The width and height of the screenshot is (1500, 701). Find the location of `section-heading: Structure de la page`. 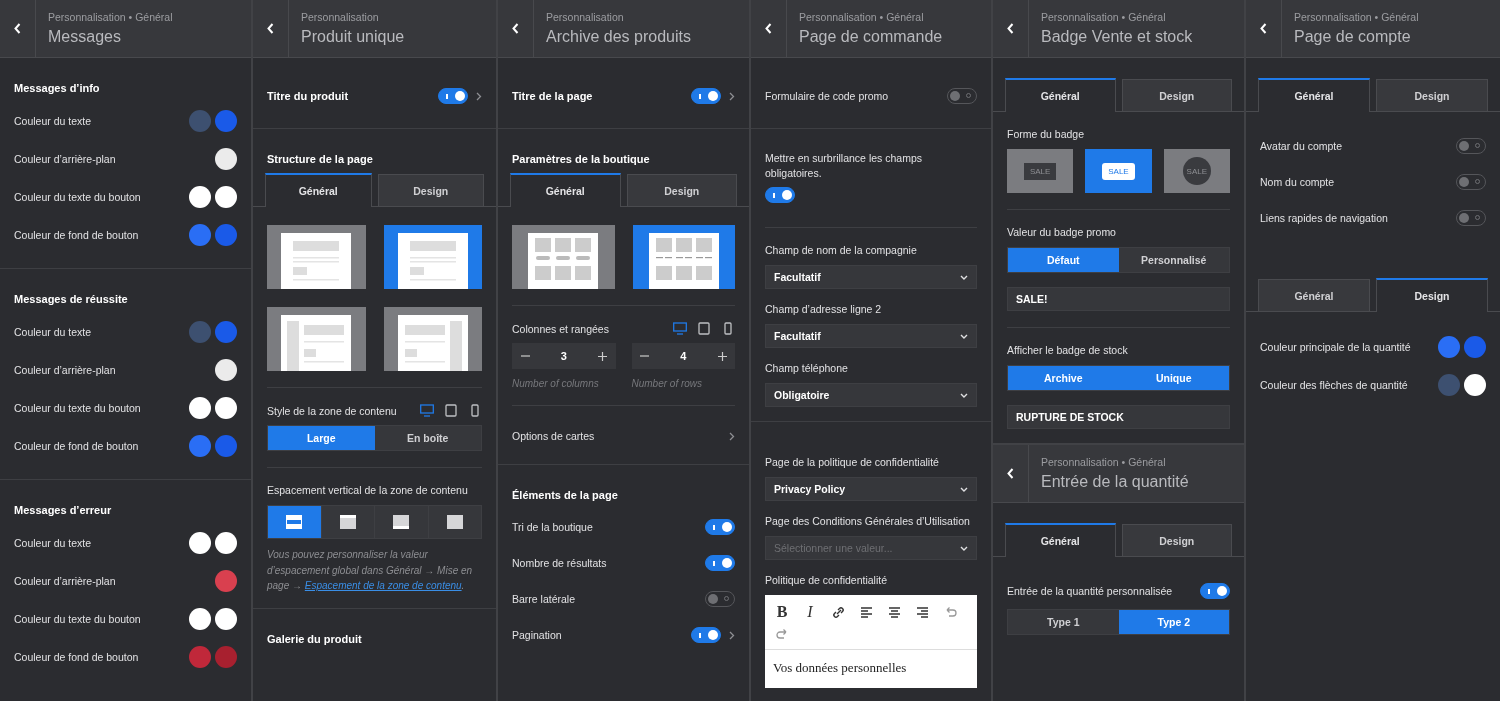

section-heading: Structure de la page is located at coordinates (320, 159).